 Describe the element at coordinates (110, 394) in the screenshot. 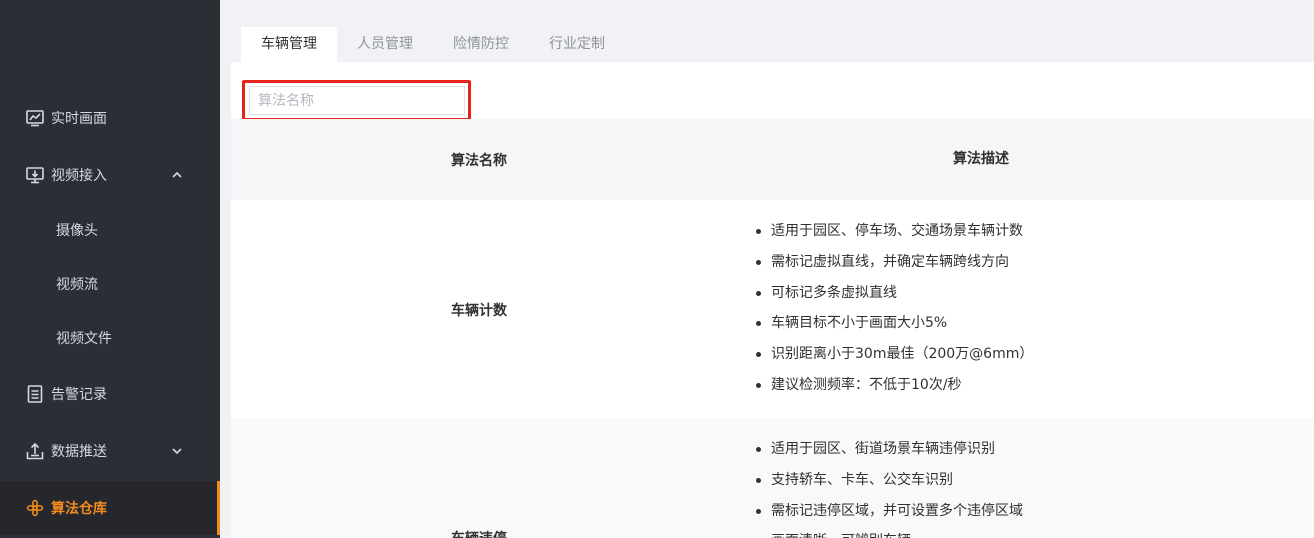

I see `sidebar-item-alarm-records: 告警记录` at that location.